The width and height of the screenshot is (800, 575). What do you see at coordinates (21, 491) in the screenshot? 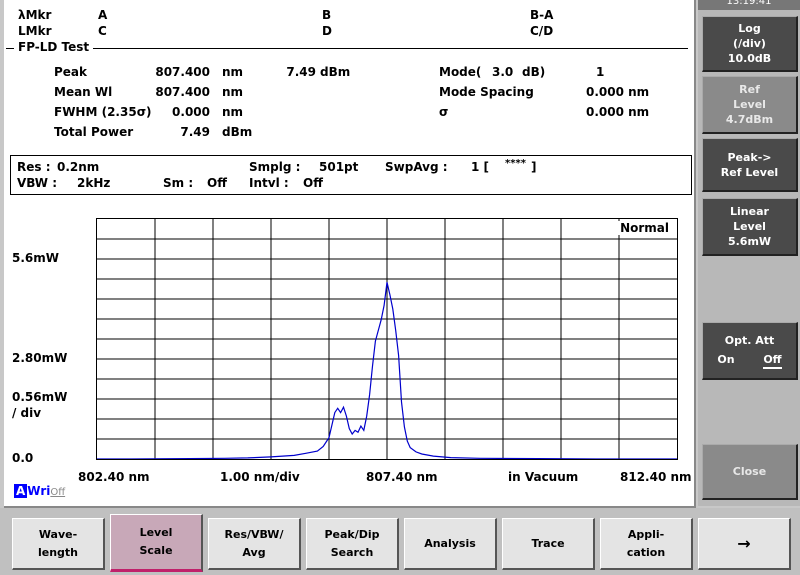
I see `trace-letter: A` at bounding box center [21, 491].